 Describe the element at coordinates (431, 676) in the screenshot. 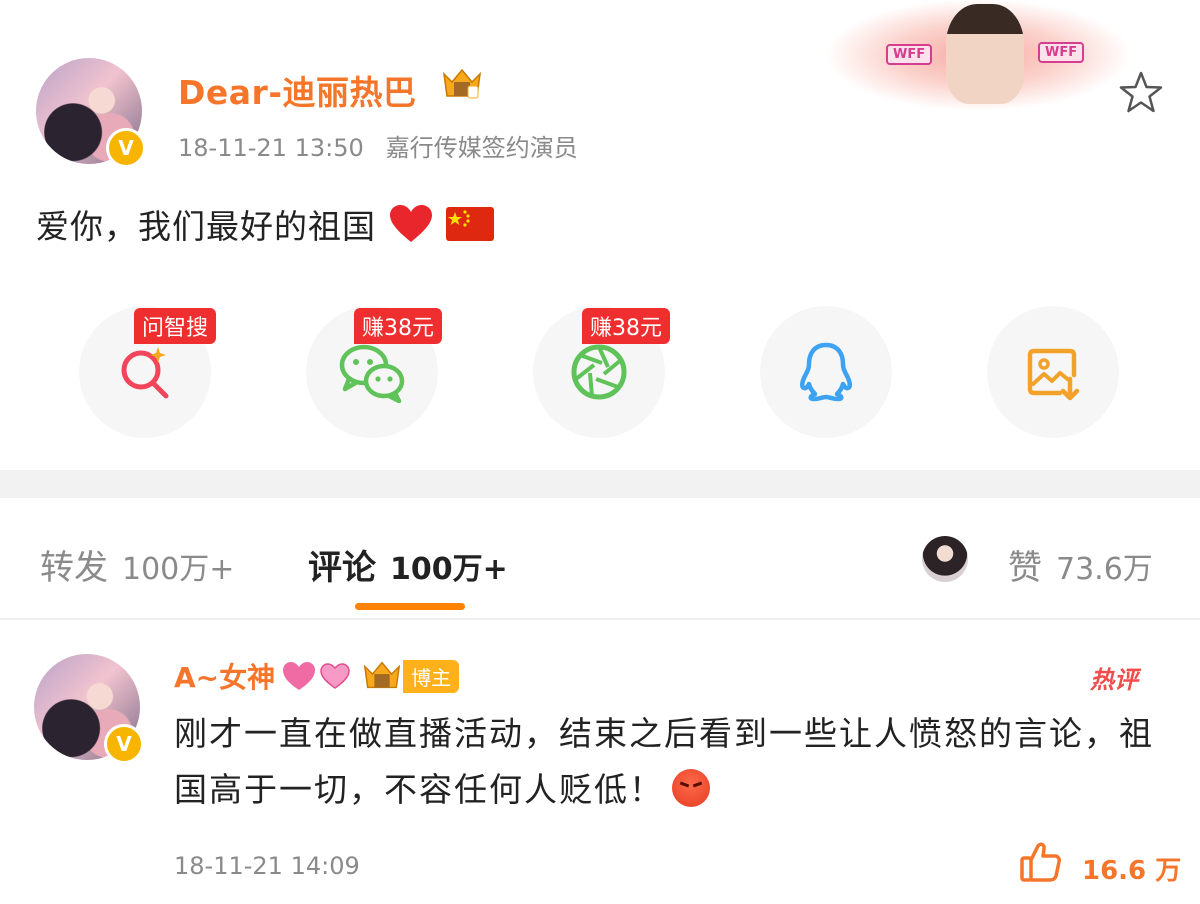

I see `author-badge: 博主` at that location.